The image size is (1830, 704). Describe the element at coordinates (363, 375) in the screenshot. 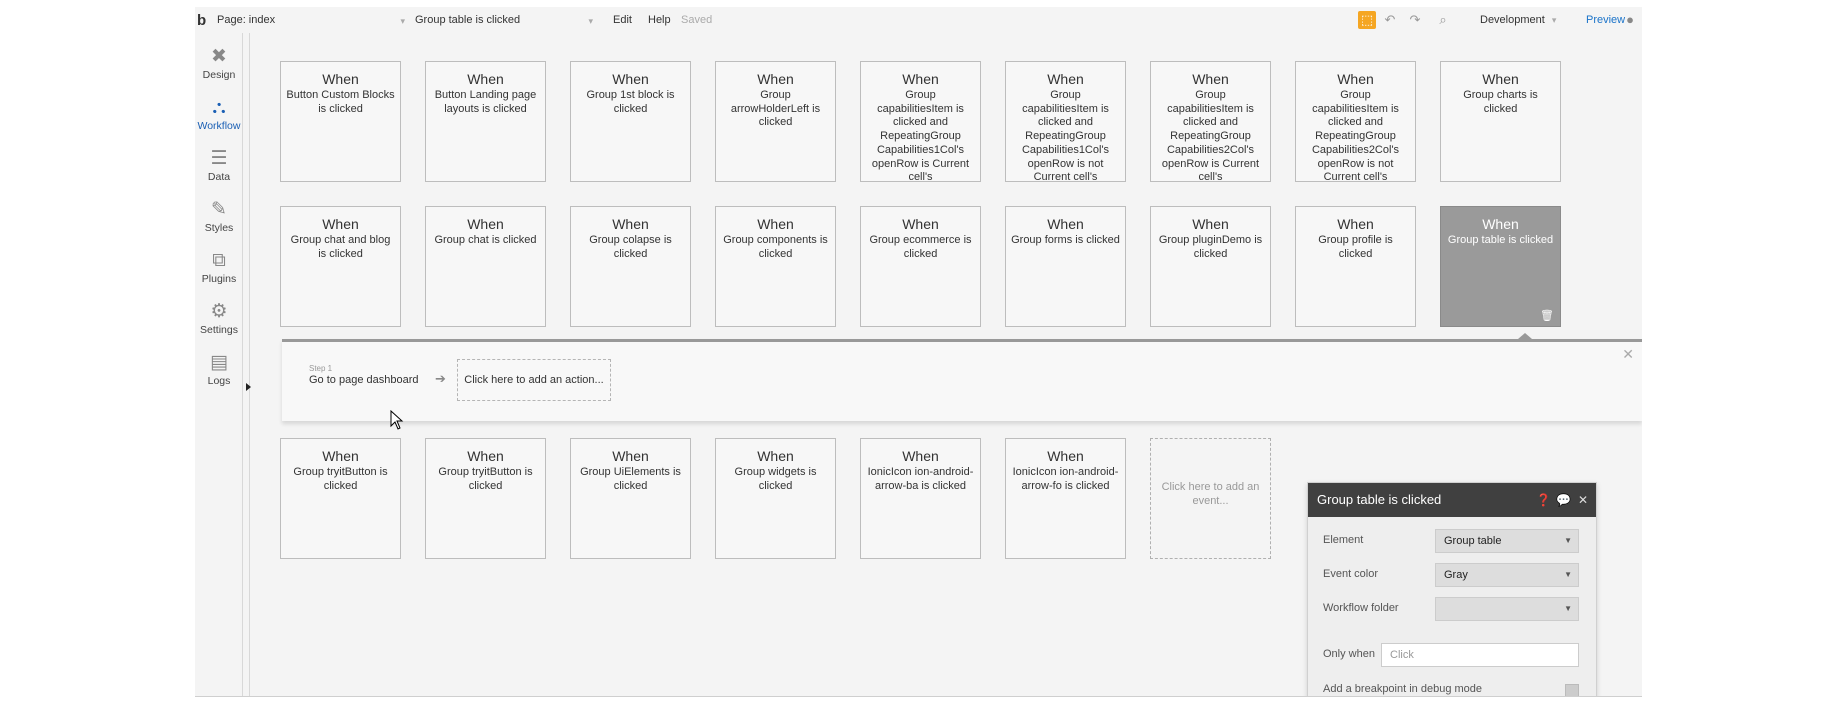

I see `action-step: Step 1 Go to page dashboard` at that location.